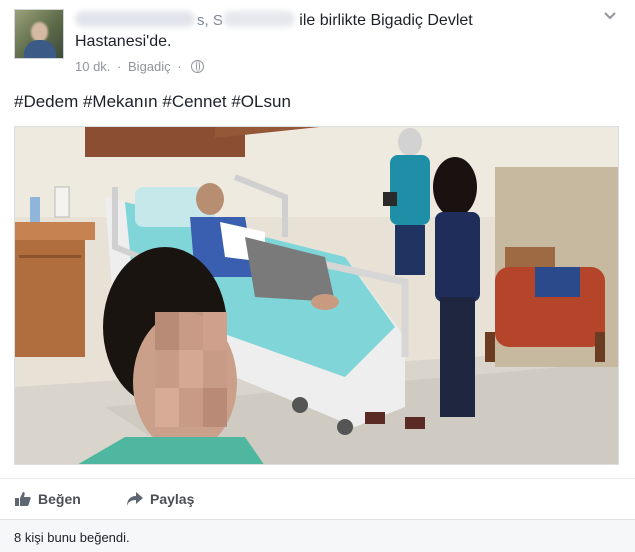 The image size is (635, 552). Describe the element at coordinates (317, 498) in the screenshot. I see `post-actions: Beğen Paylaş` at that location.